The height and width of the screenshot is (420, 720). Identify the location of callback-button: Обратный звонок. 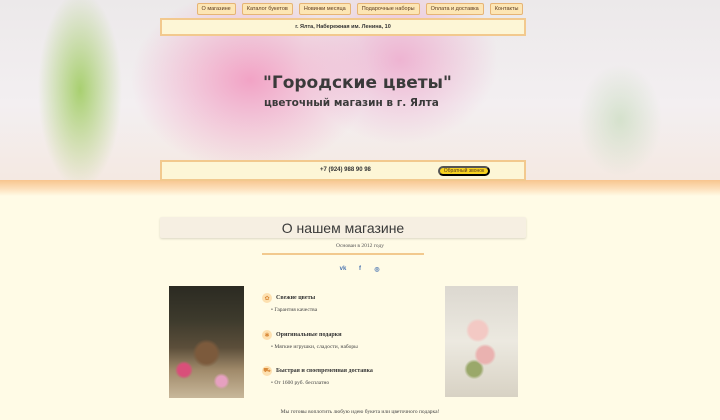
(464, 171).